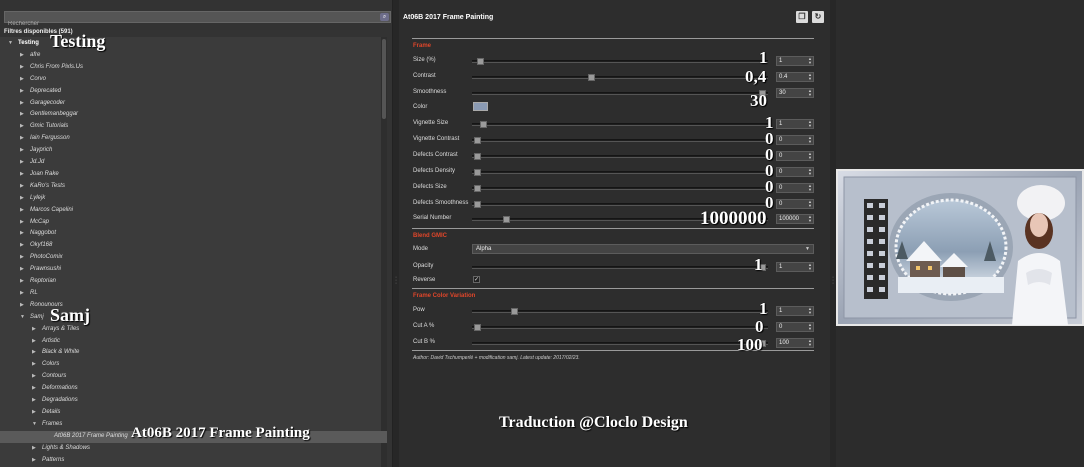  I want to click on tree-item: ▶ RL, so click(193, 294).